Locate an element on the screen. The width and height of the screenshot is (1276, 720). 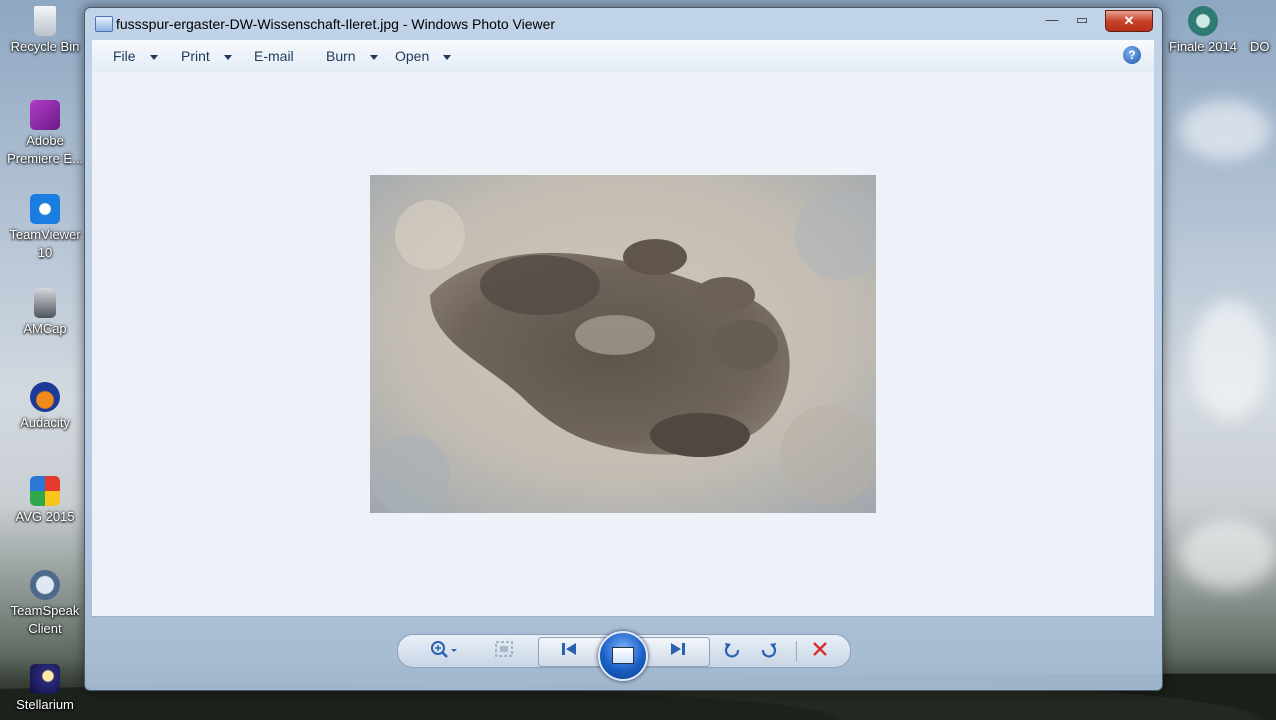
rotate-counterclockwise-button is located at coordinates (732, 651).